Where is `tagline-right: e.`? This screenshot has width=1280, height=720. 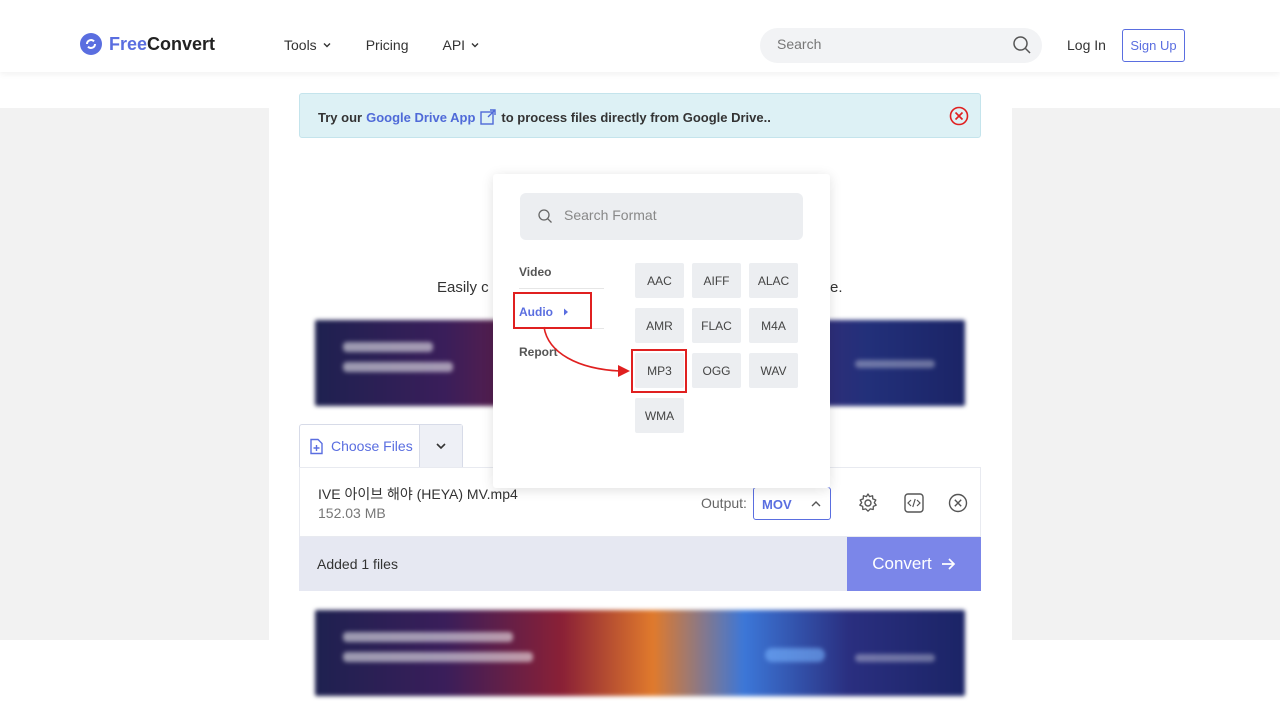 tagline-right: e. is located at coordinates (836, 287).